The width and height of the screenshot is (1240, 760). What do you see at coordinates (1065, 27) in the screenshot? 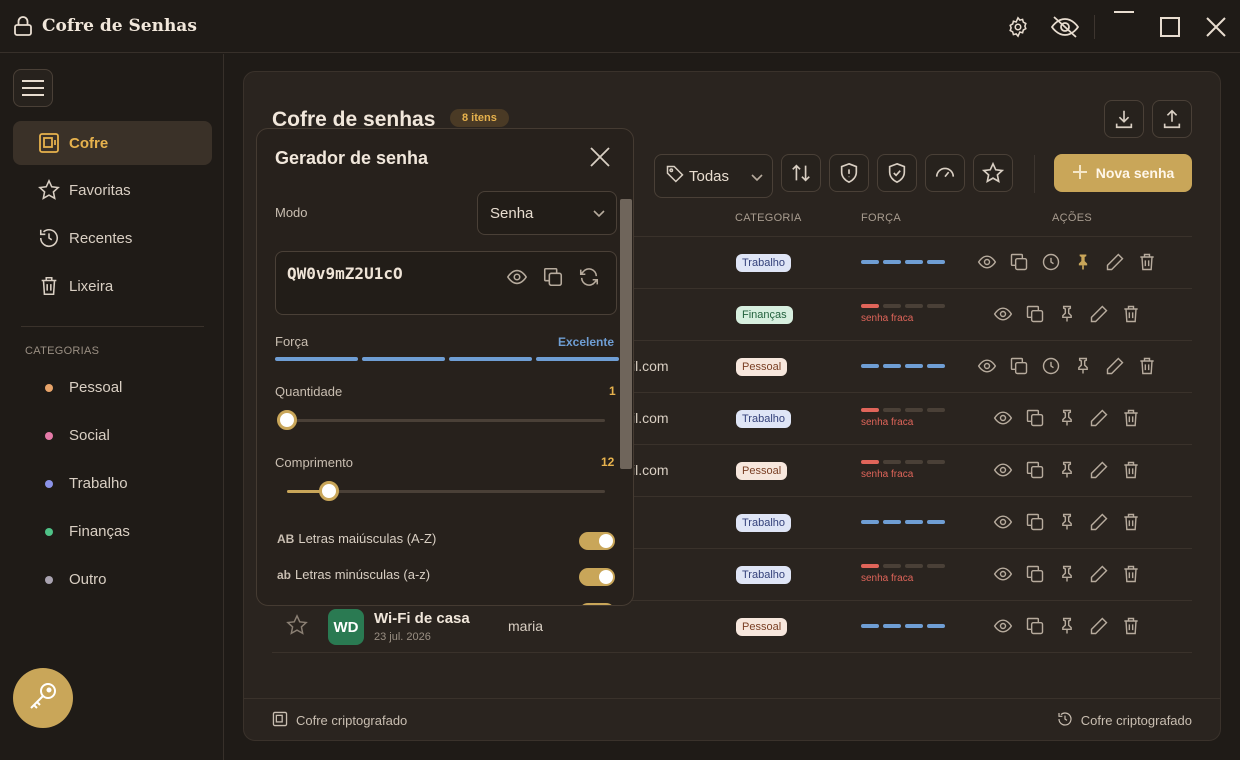
I see `hide-eye-off-icon` at bounding box center [1065, 27].